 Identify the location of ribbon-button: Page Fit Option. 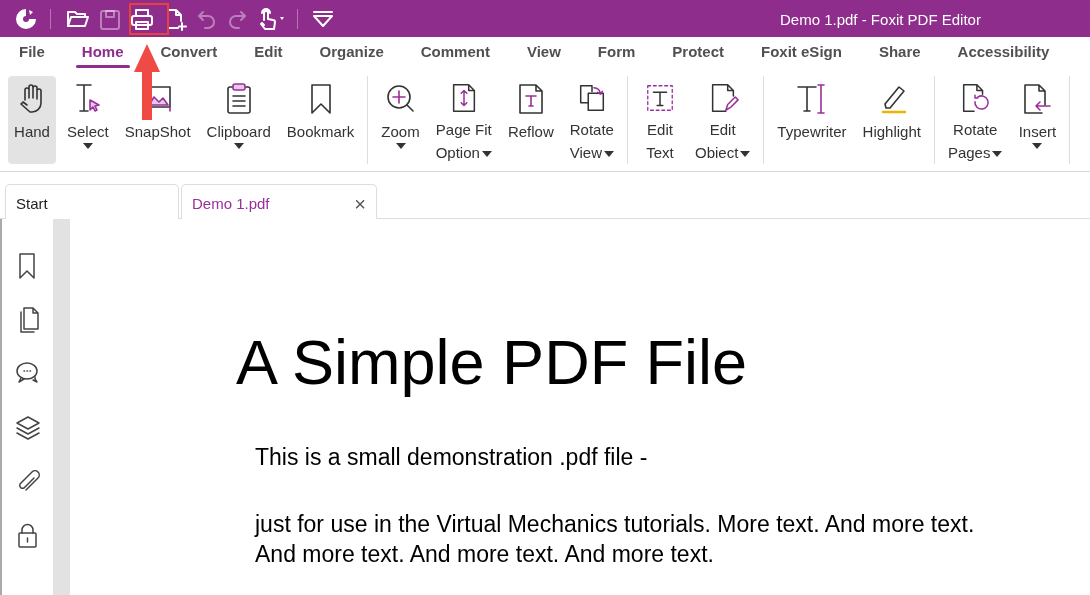
(463, 120).